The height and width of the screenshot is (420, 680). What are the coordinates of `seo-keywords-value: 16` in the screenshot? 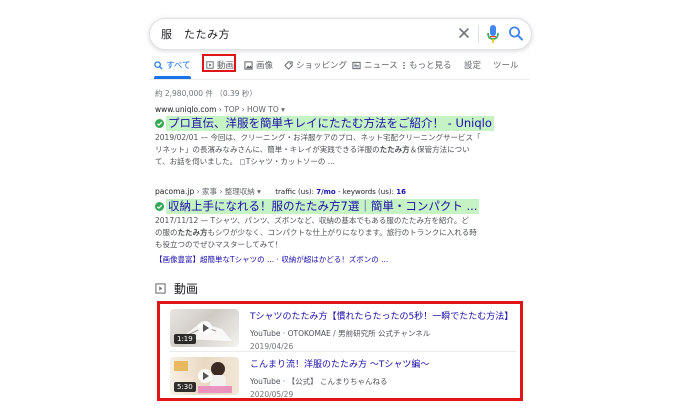 It's located at (401, 192).